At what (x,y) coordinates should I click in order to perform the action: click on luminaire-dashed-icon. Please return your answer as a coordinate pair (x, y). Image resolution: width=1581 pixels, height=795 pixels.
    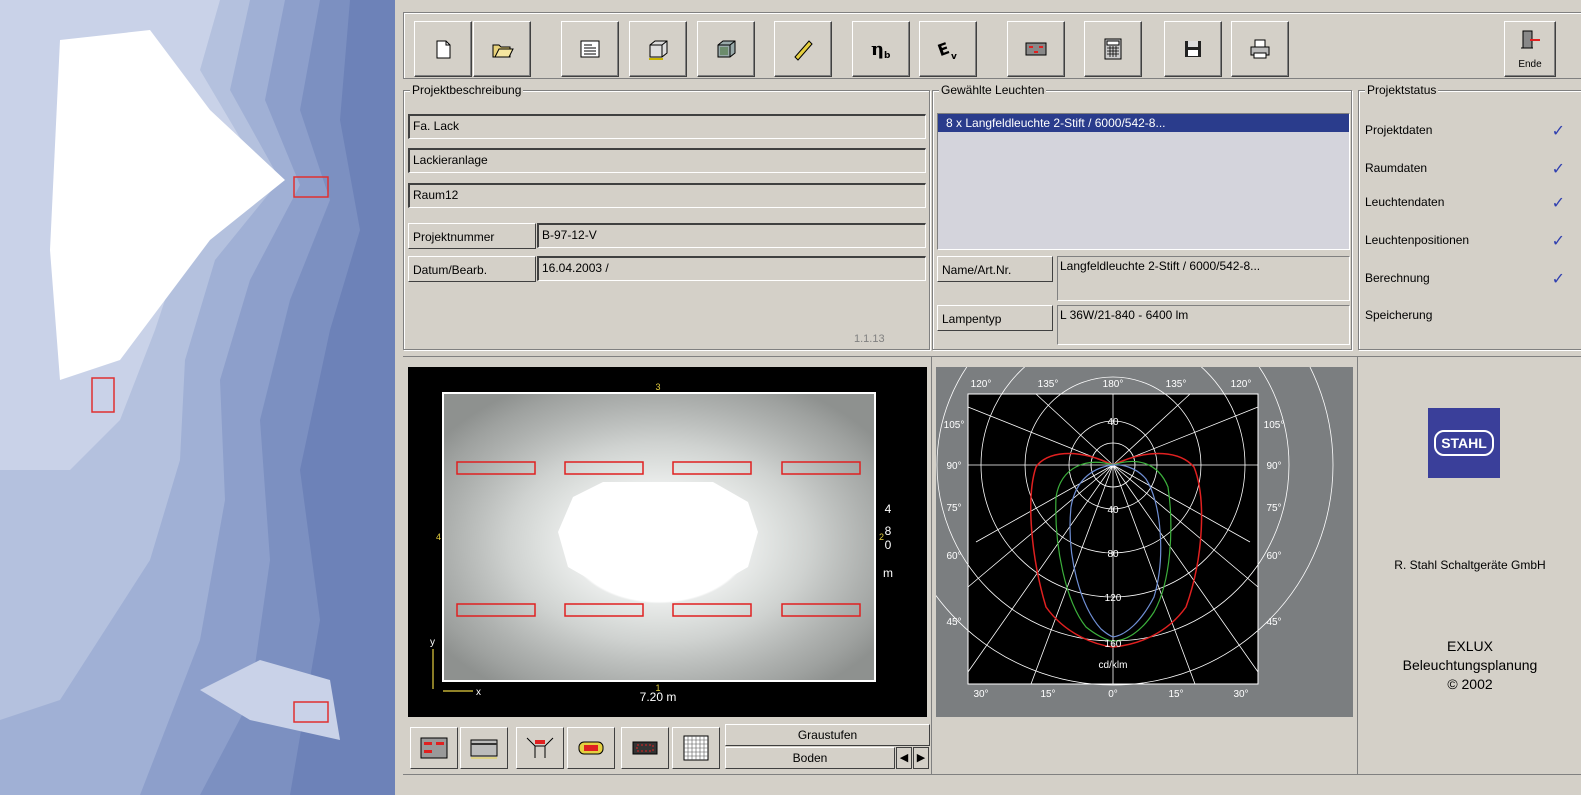
    Looking at the image, I should click on (645, 748).